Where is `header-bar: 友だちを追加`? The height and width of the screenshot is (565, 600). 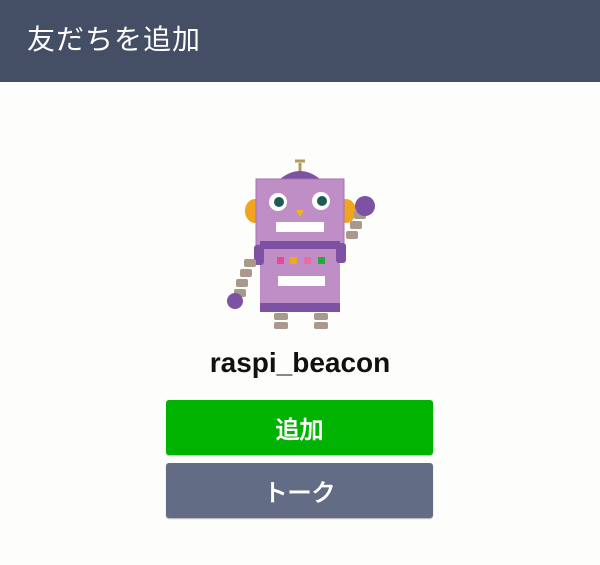 header-bar: 友だちを追加 is located at coordinates (300, 41).